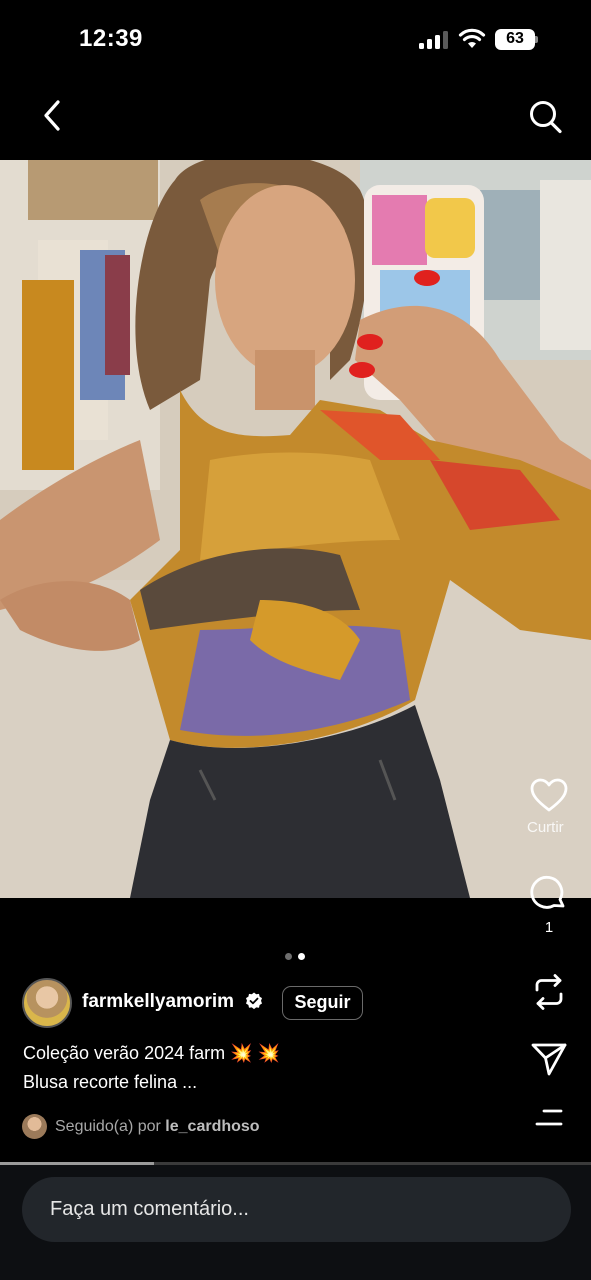  I want to click on back-button, so click(54, 116).